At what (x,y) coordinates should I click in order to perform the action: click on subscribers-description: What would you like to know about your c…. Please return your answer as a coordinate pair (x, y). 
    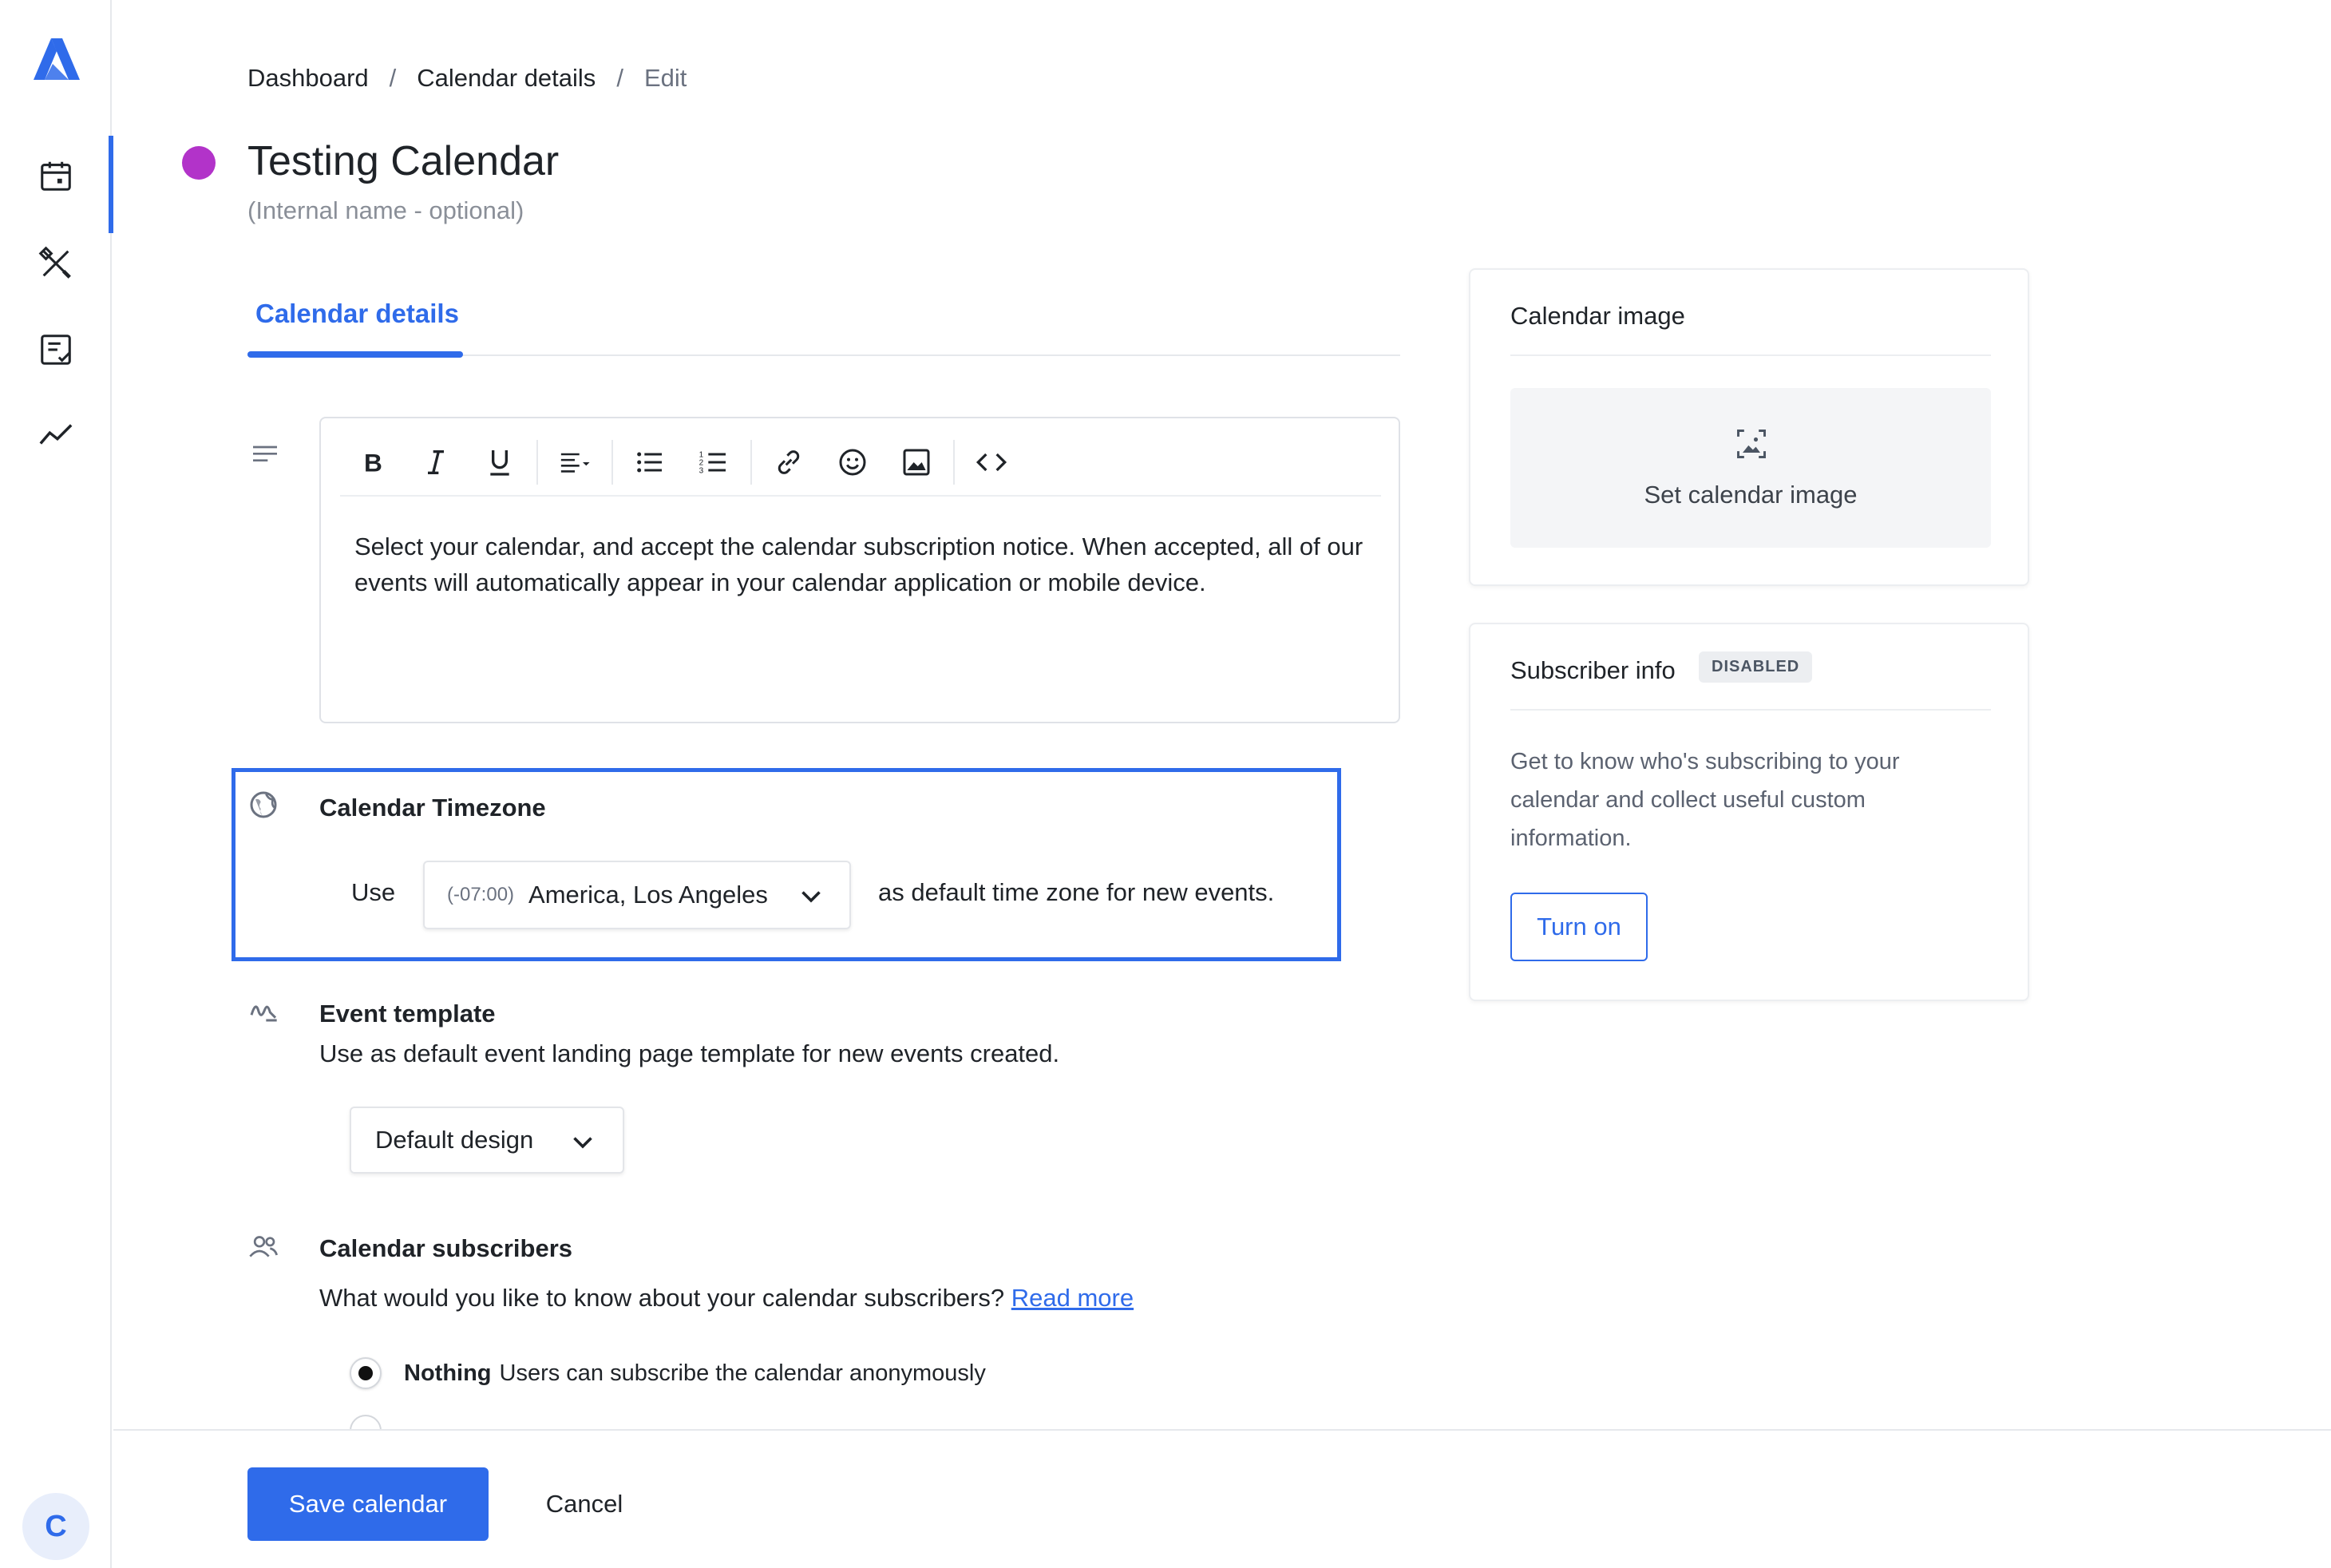
    Looking at the image, I should click on (726, 1298).